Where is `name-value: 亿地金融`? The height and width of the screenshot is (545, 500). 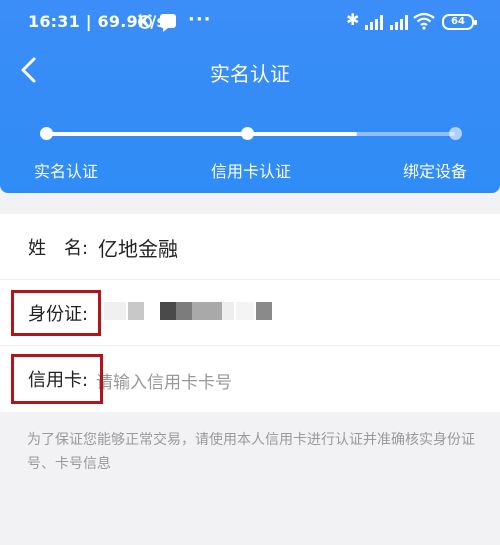
name-value: 亿地金融 is located at coordinates (138, 249).